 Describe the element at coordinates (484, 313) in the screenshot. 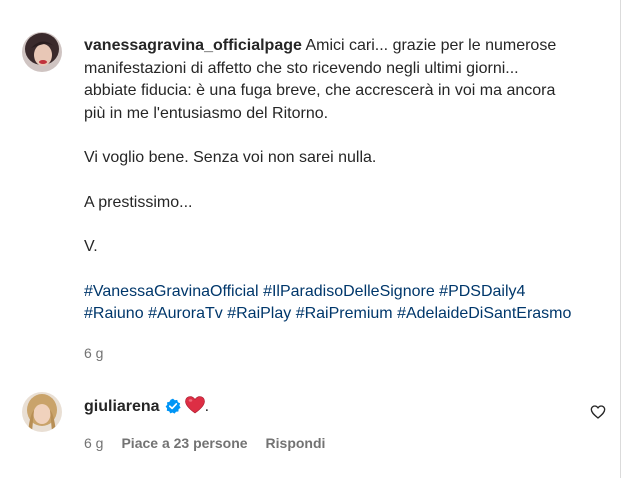

I see `hashtag-link: #AdelaideDiSantErasmo` at that location.